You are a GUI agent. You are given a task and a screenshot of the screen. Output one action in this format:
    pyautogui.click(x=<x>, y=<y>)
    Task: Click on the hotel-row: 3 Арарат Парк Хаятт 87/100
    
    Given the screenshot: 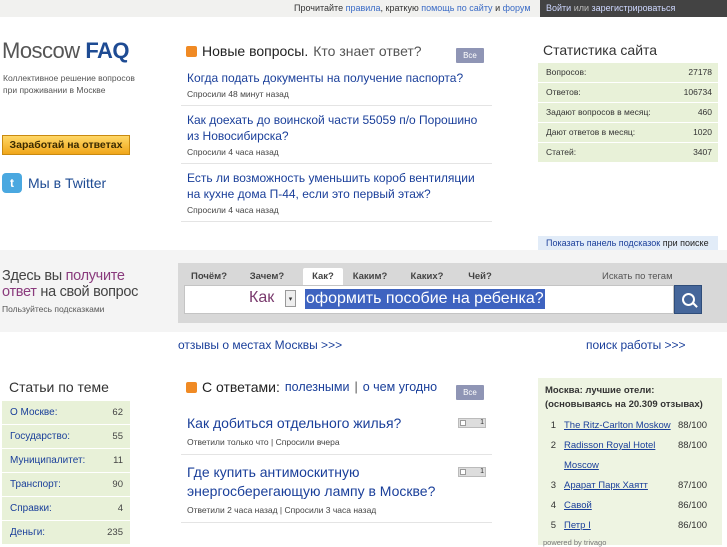 What is the action you would take?
    pyautogui.click(x=630, y=486)
    